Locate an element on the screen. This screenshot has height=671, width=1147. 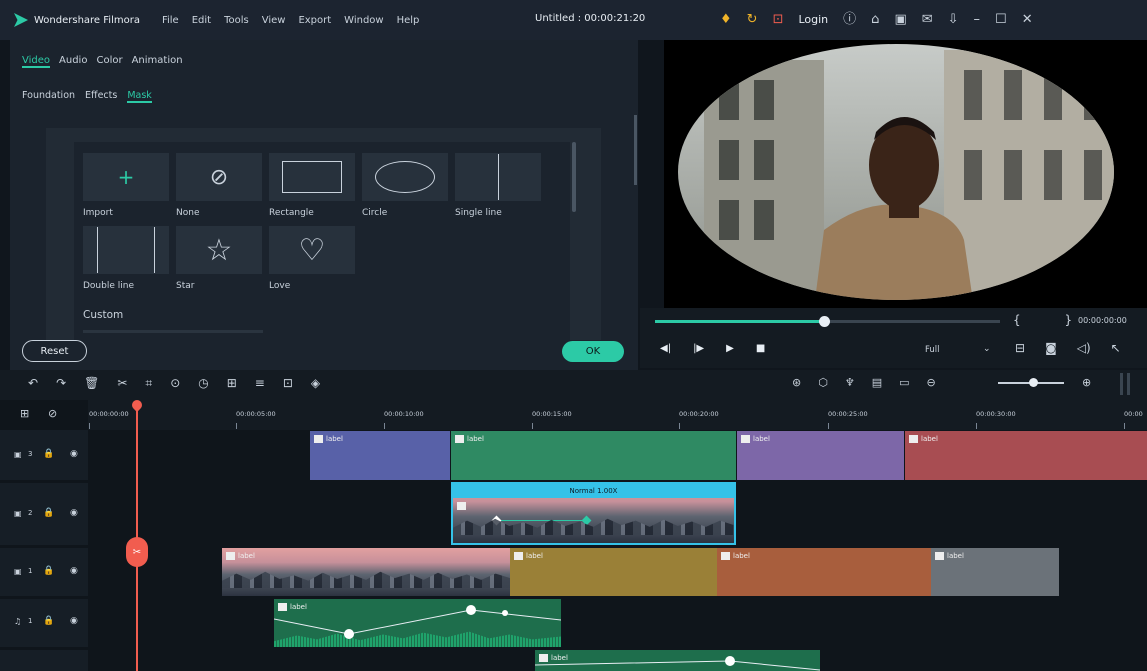
subtitle-icon: ▭ is located at coordinates (904, 382).